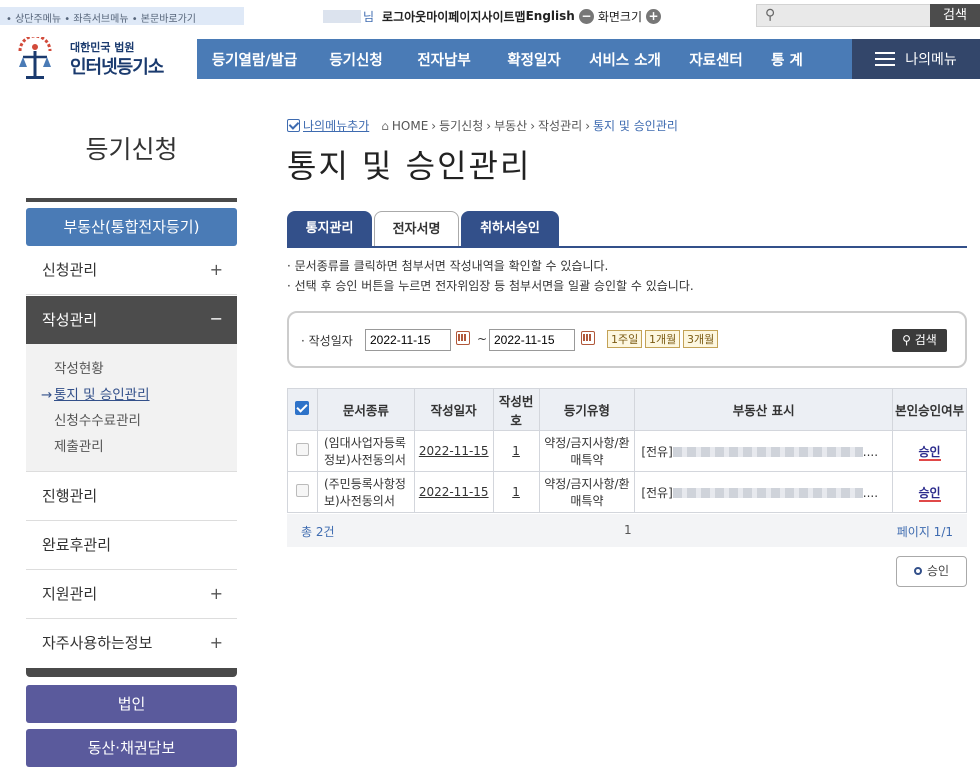  I want to click on lnb-bottom-bar, so click(131, 672).